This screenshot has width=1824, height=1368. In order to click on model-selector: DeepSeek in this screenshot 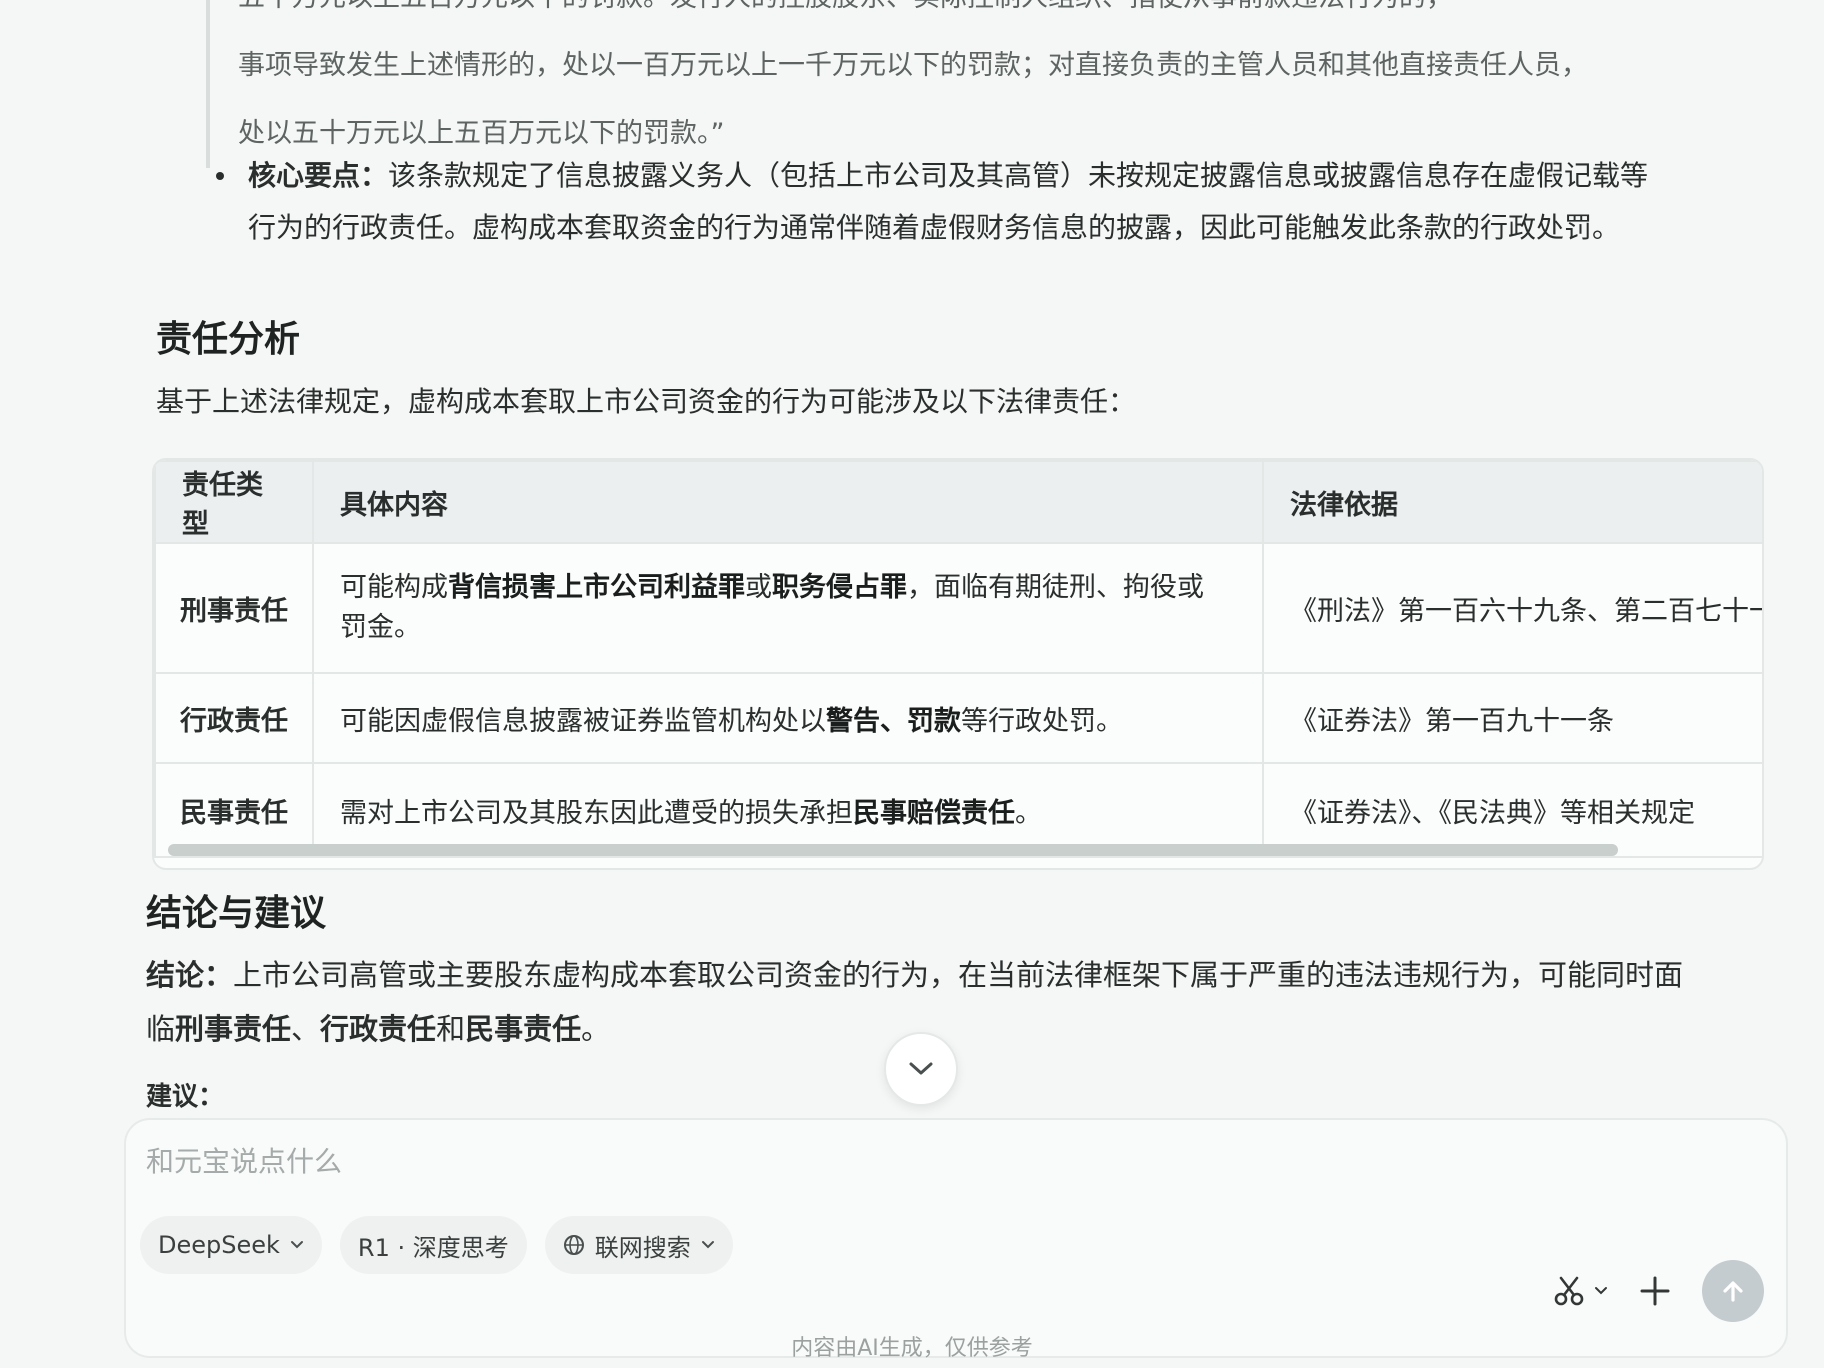, I will do `click(231, 1245)`.